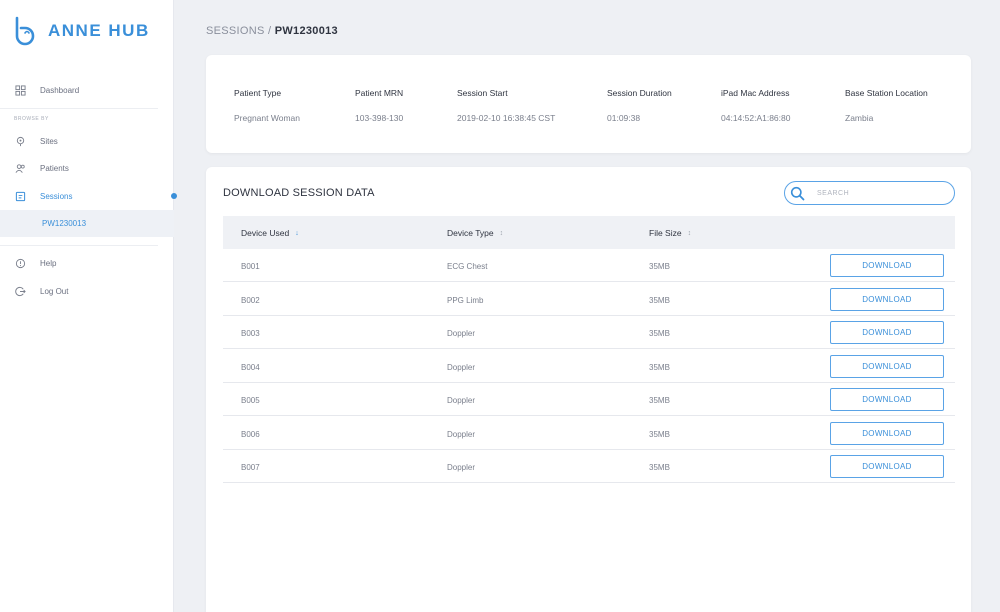 This screenshot has width=1000, height=612. Describe the element at coordinates (306, 31) in the screenshot. I see `breadcrumb-current: PW1230013` at that location.